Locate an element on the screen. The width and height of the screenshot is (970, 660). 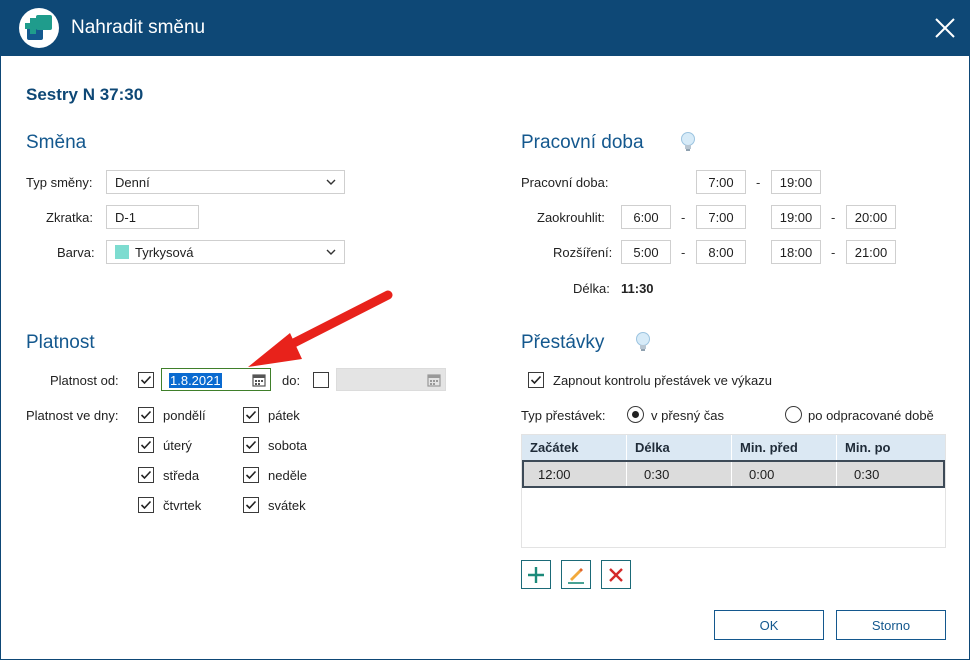
column-header-start: Začátek is located at coordinates (574, 447).